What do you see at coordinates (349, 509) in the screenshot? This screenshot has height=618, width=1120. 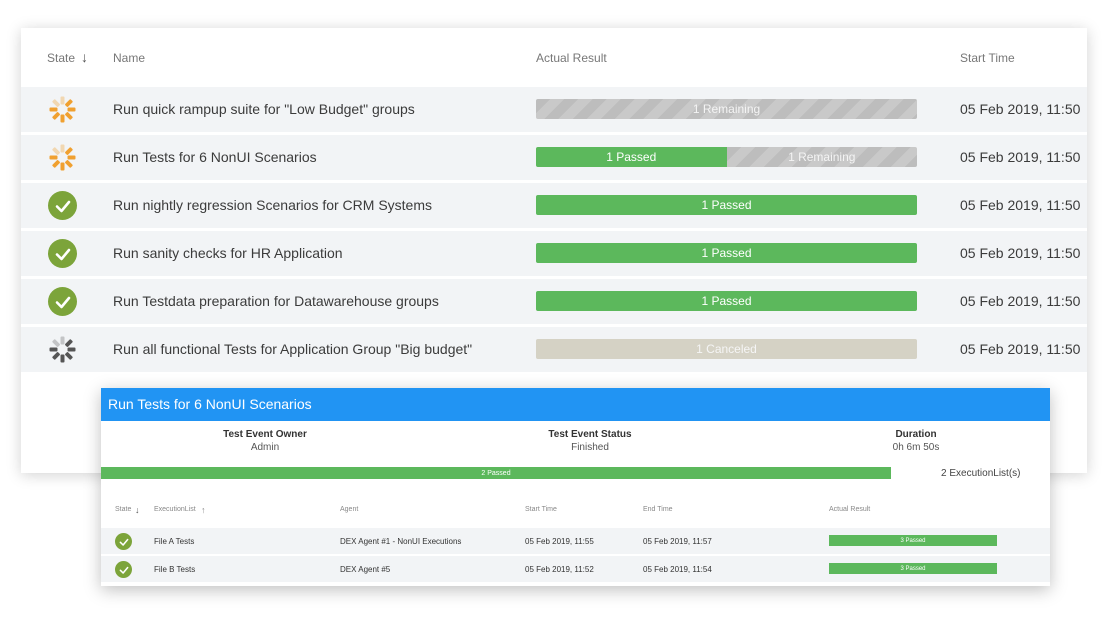 I see `sub-header-agent: Agent` at bounding box center [349, 509].